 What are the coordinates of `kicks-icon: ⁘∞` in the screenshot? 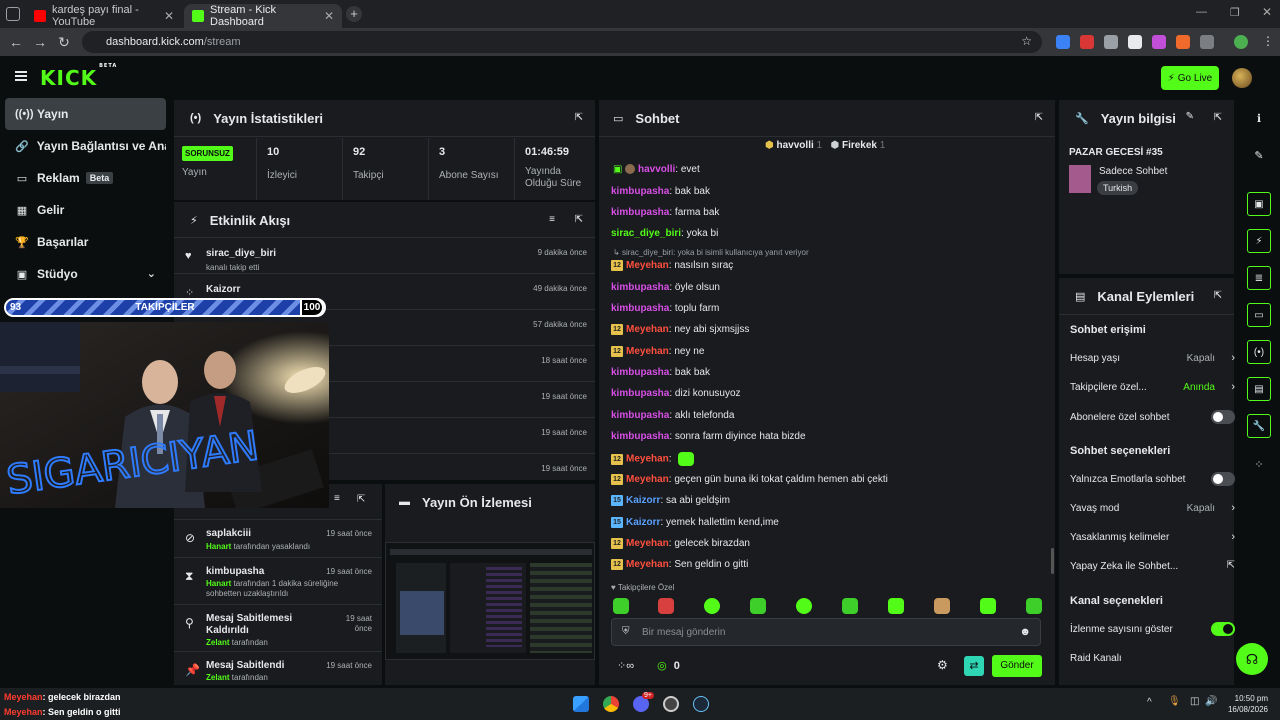 It's located at (625, 666).